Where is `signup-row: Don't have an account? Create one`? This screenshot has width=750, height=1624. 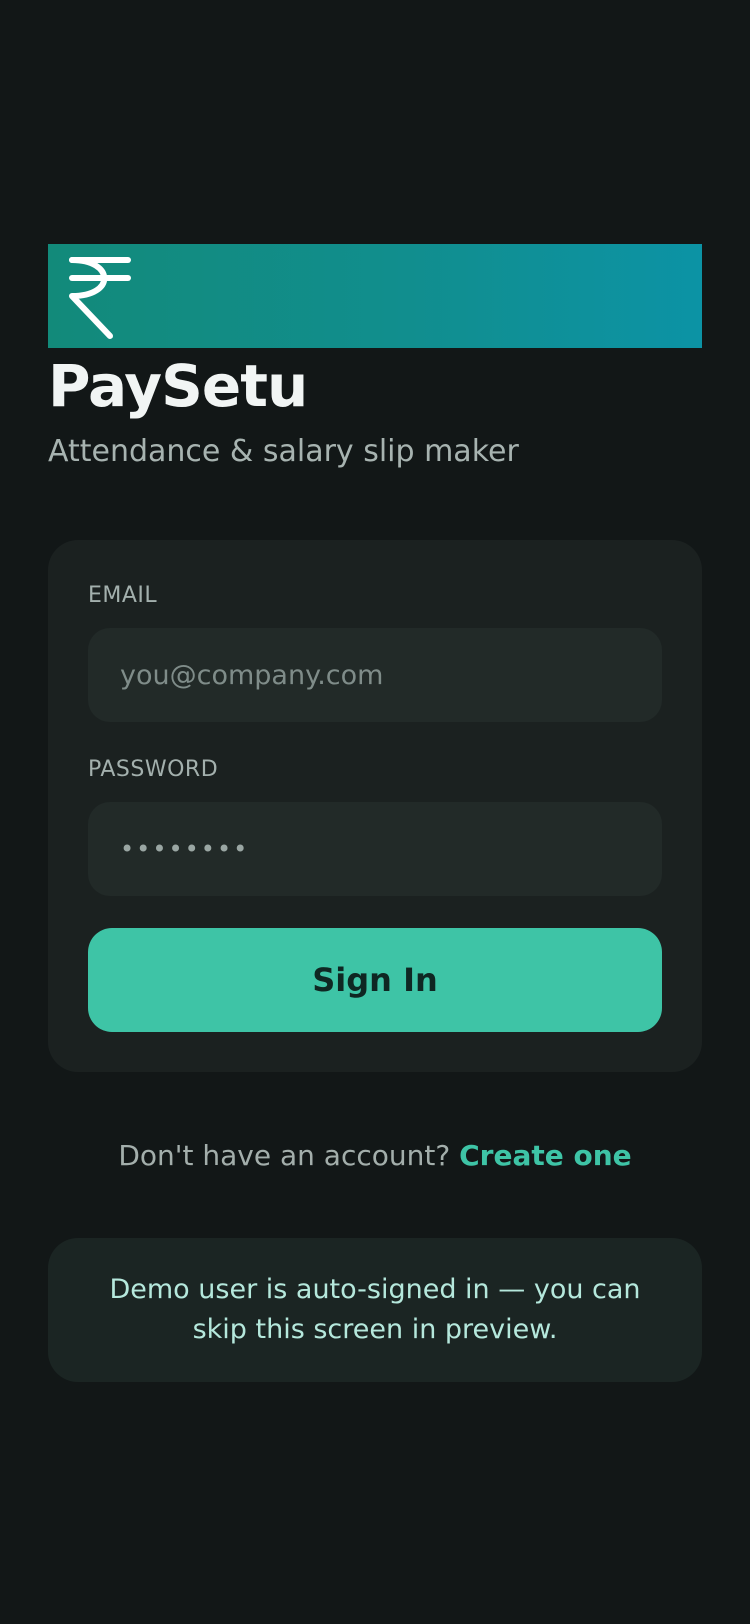
signup-row: Don't have an account? Create one is located at coordinates (375, 1156).